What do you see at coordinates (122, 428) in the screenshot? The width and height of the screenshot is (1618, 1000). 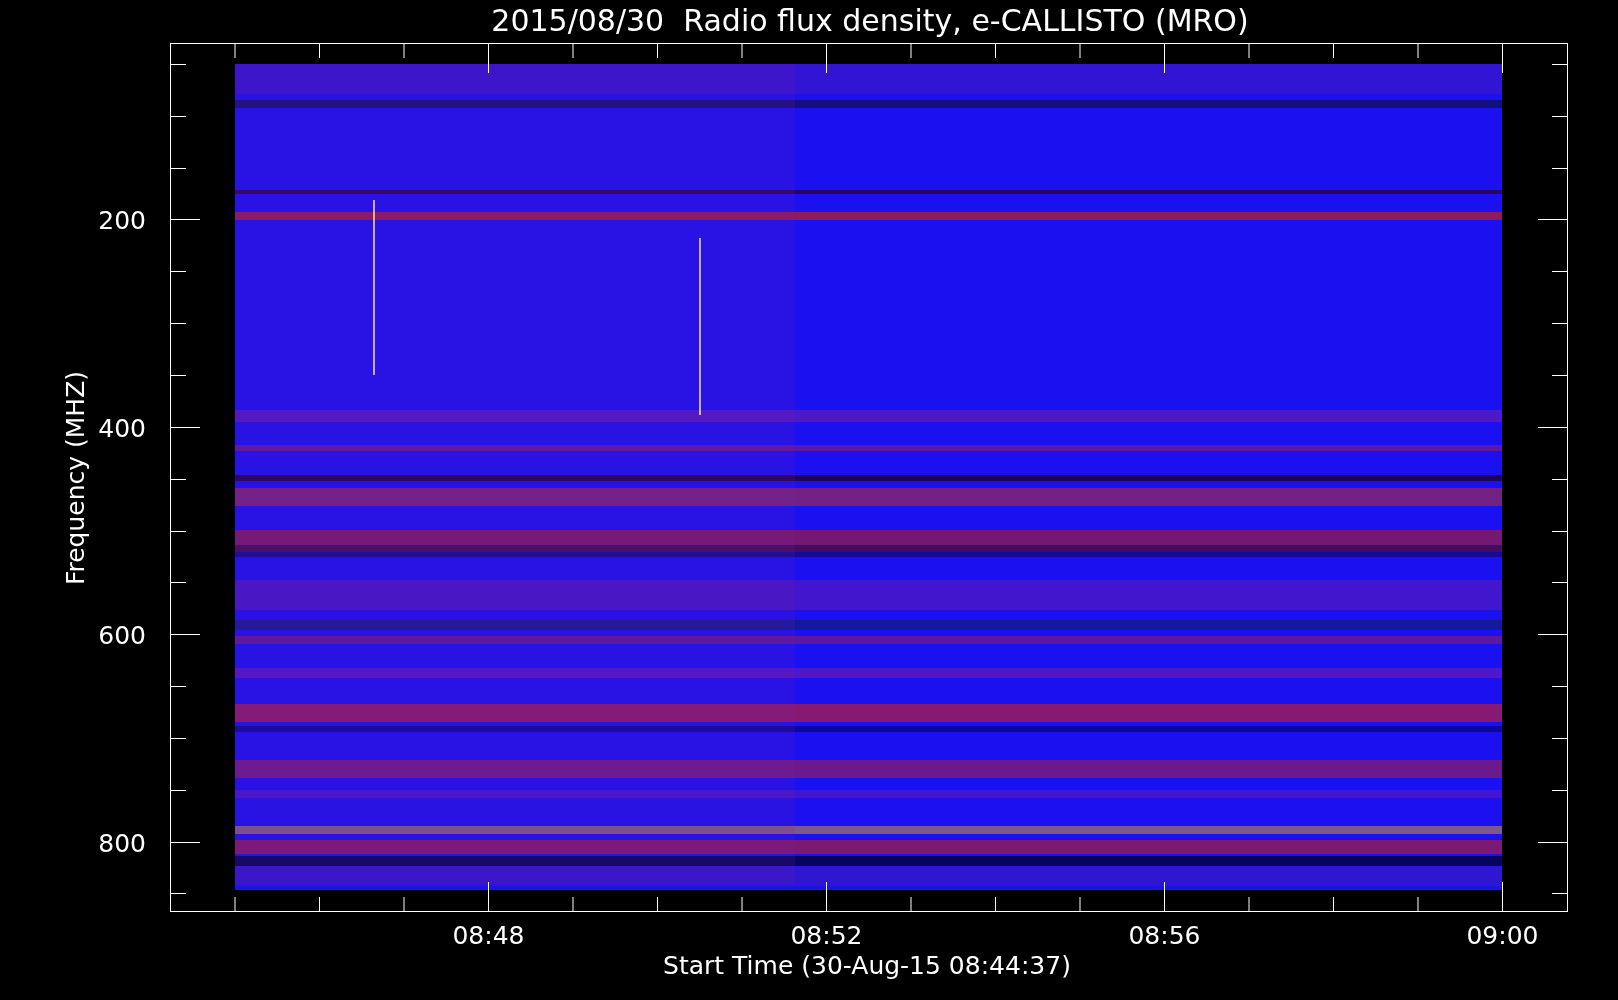 I see `y-tick-label: 400` at bounding box center [122, 428].